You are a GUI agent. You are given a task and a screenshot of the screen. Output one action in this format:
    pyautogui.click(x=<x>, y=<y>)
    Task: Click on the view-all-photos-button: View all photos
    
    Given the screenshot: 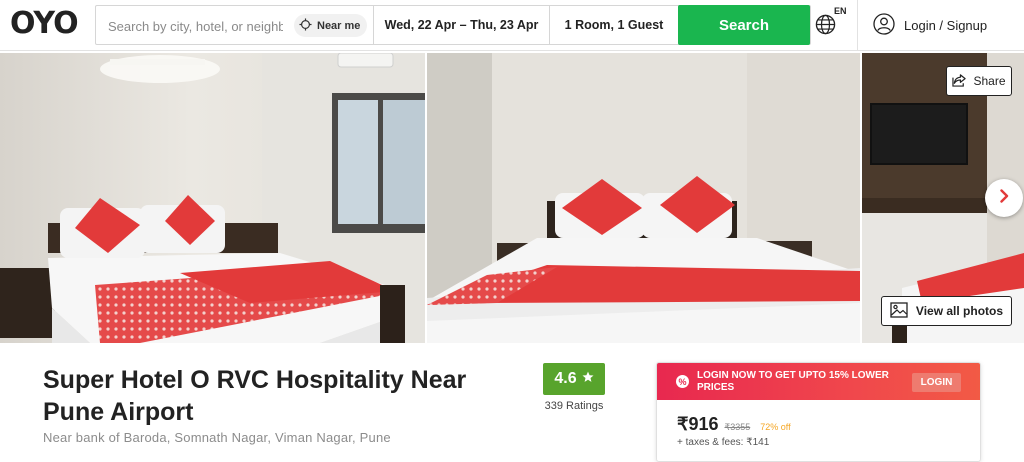 What is the action you would take?
    pyautogui.click(x=946, y=311)
    